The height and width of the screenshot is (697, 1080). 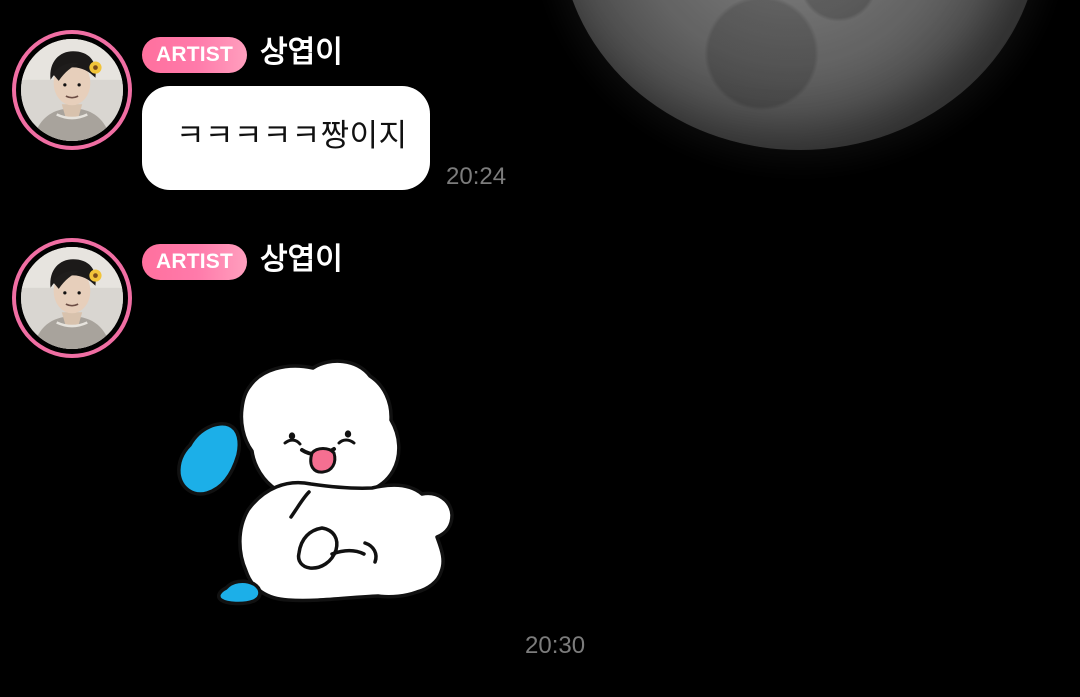 What do you see at coordinates (476, 176) in the screenshot?
I see `message-time: 20:24` at bounding box center [476, 176].